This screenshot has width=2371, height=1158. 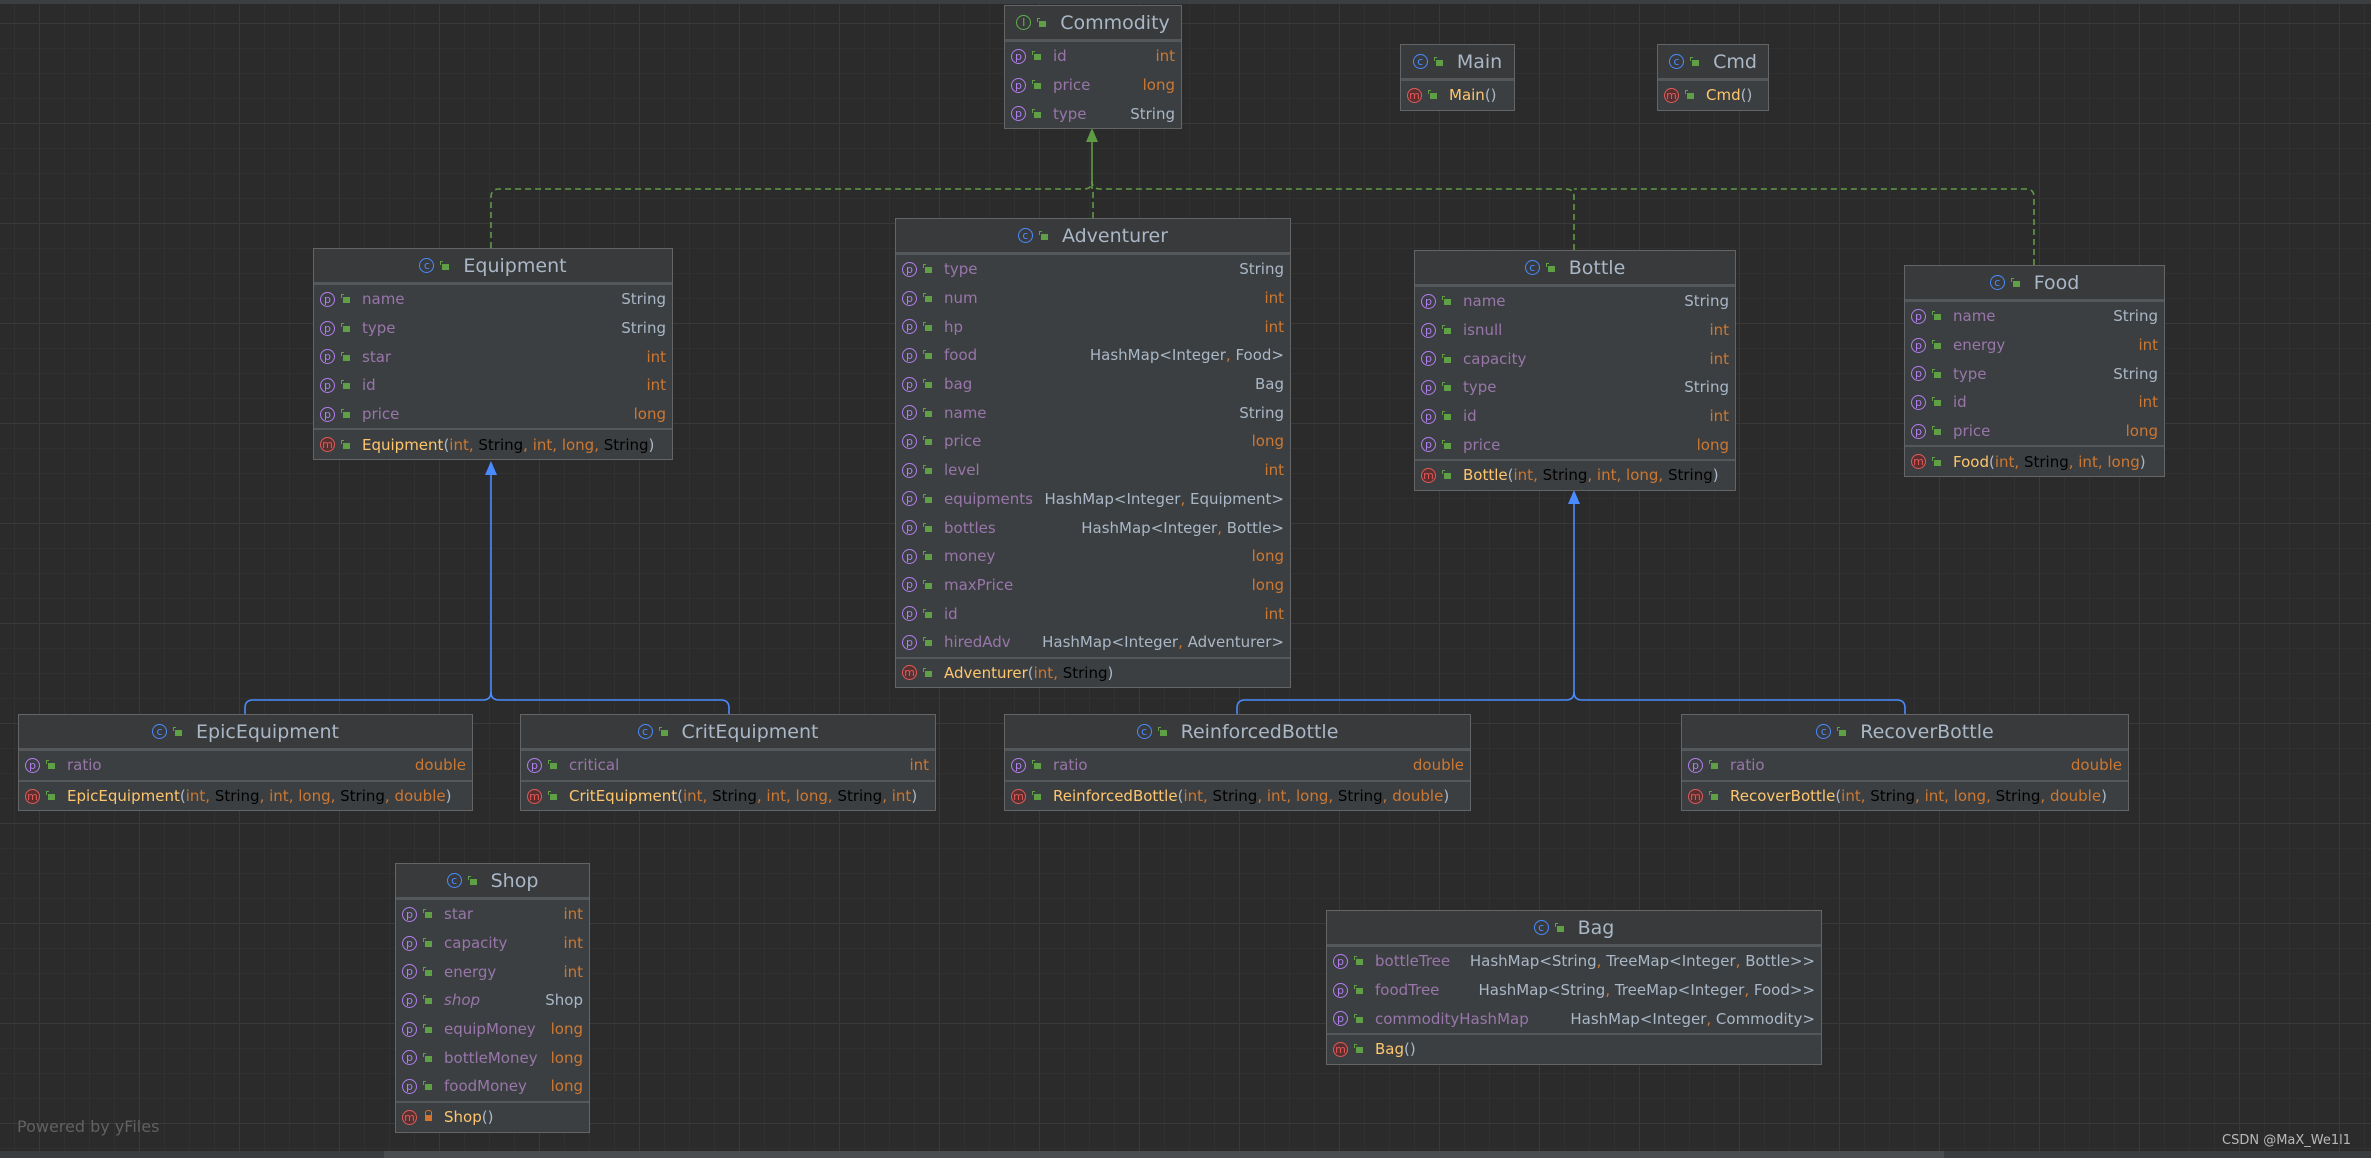 I want to click on class-node-main: c Main m Main(), so click(x=1457, y=77).